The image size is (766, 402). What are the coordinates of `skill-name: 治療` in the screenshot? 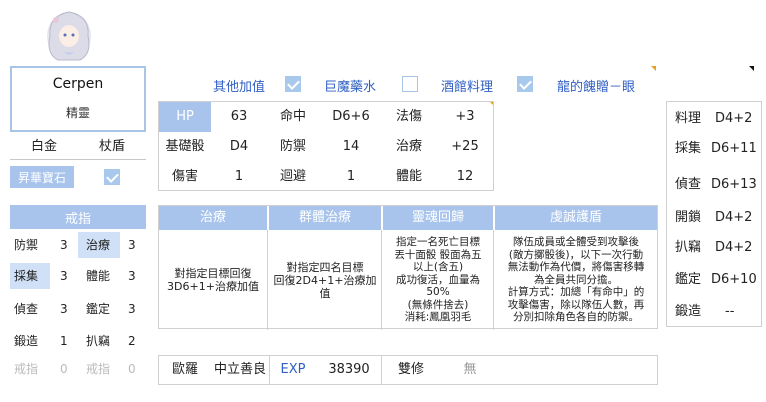 It's located at (213, 218).